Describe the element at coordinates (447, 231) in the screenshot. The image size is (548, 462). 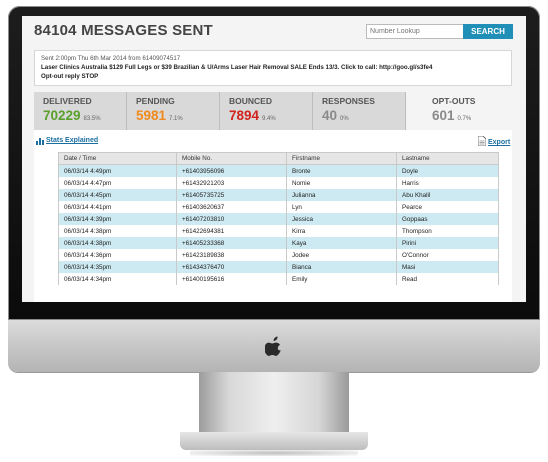
I see `cell-lastname: Thompson` at that location.